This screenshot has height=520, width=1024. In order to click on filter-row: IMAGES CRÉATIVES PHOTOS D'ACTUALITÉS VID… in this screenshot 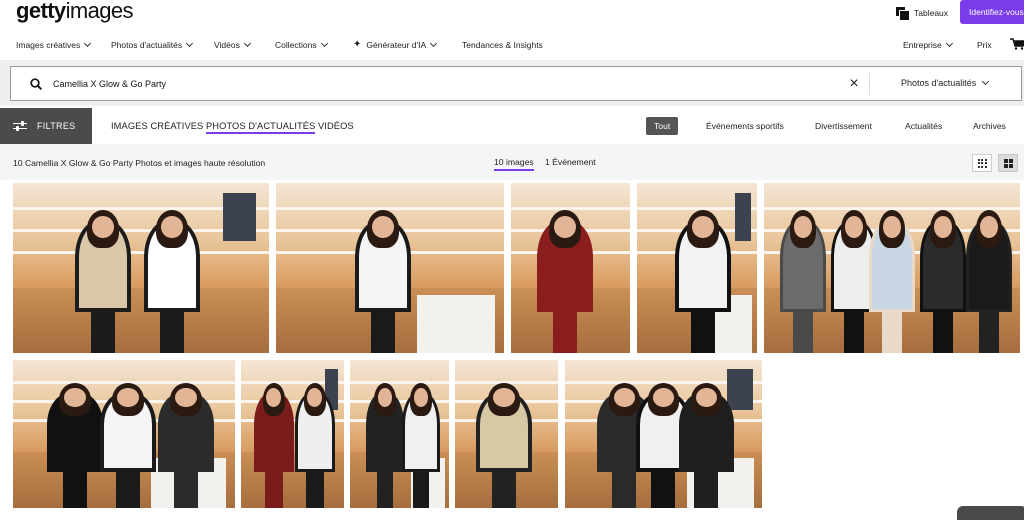, I will do `click(558, 126)`.